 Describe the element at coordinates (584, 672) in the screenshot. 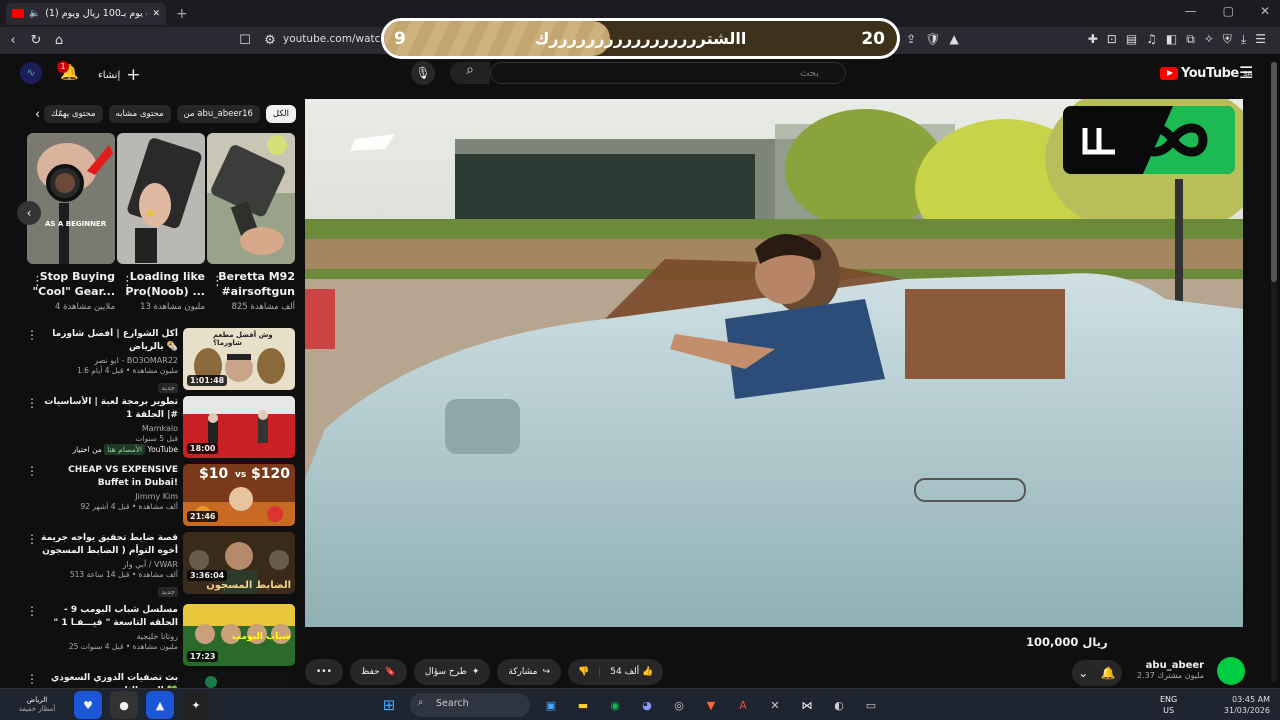

I see `dislike-icon: 👎` at that location.